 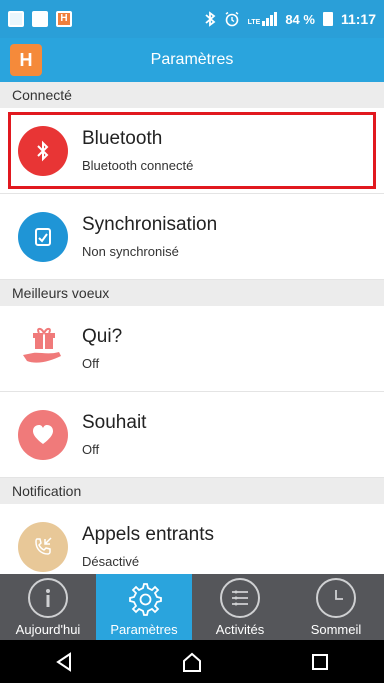 I want to click on sync-title: Synchronisation, so click(x=150, y=224).